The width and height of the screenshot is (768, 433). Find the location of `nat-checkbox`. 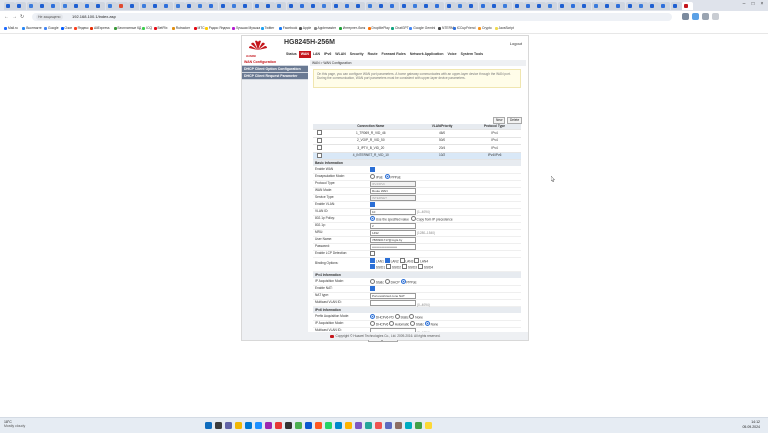

nat-checkbox is located at coordinates (372, 288).